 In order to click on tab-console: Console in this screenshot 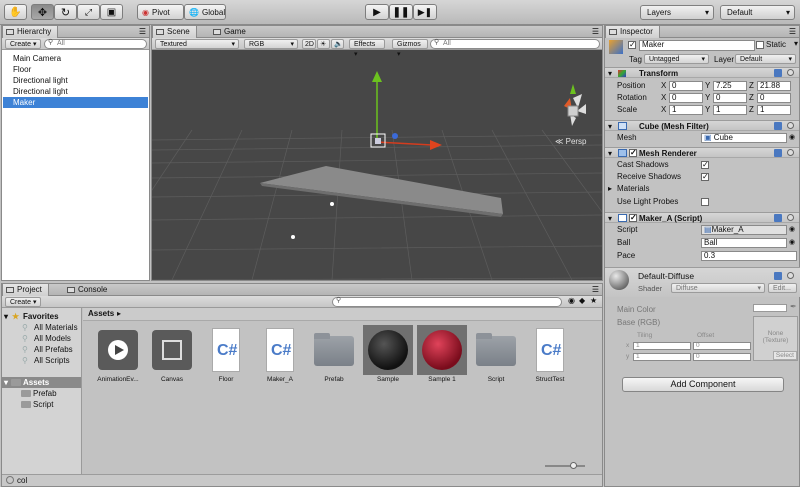, I will do `click(88, 290)`.